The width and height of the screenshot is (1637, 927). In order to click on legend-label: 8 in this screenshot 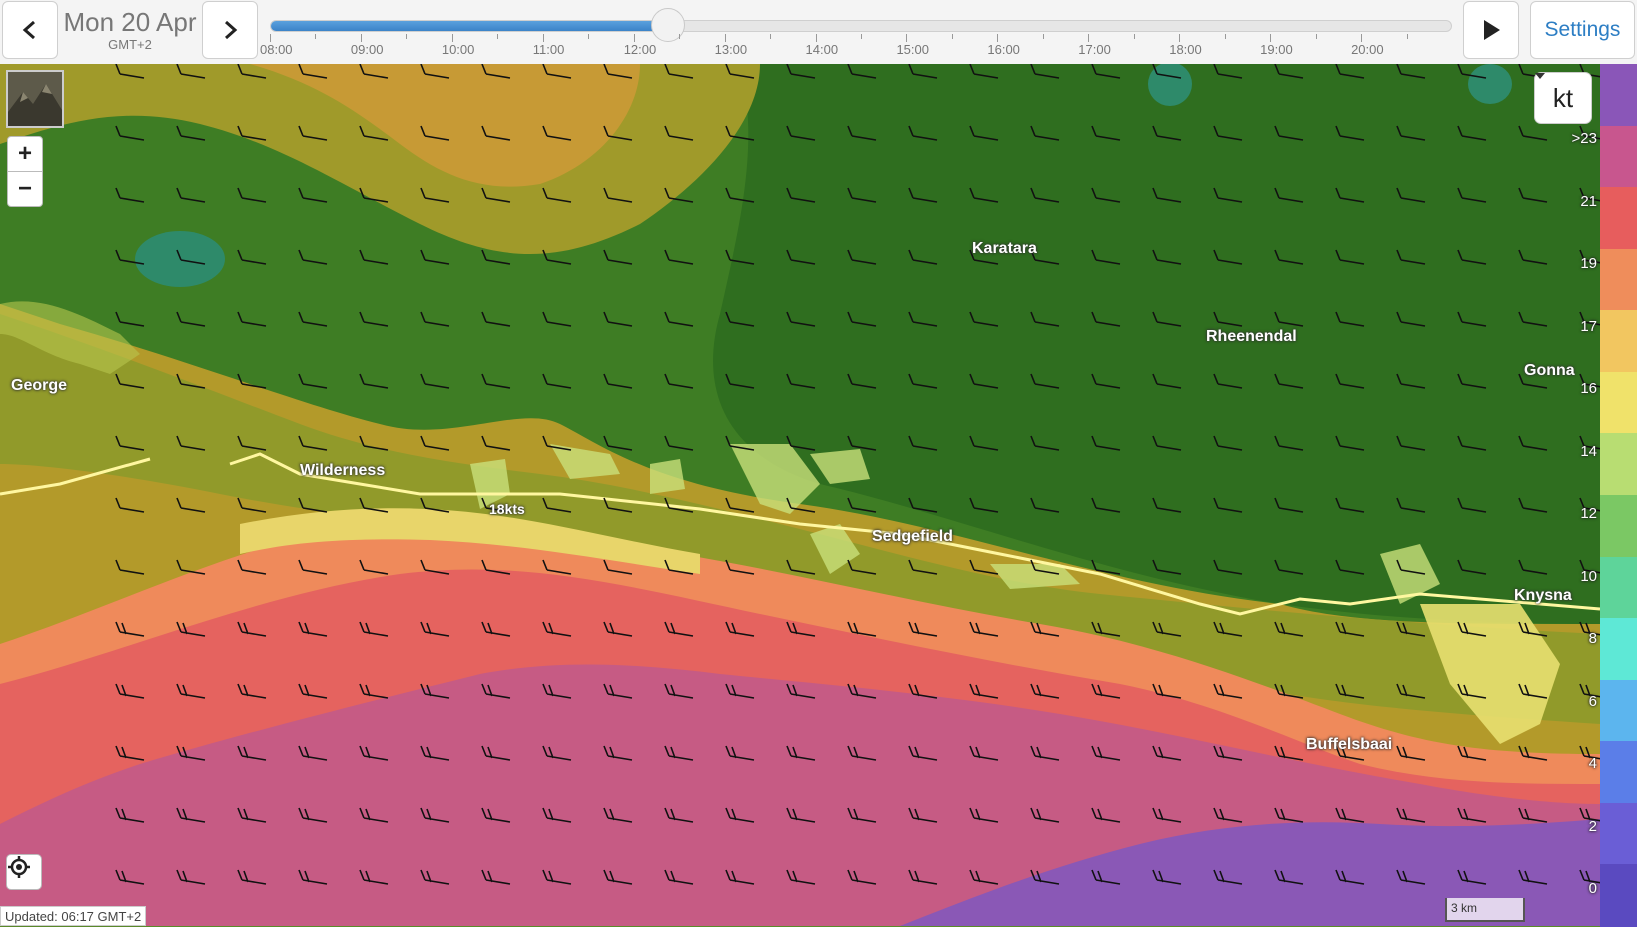, I will do `click(1592, 638)`.